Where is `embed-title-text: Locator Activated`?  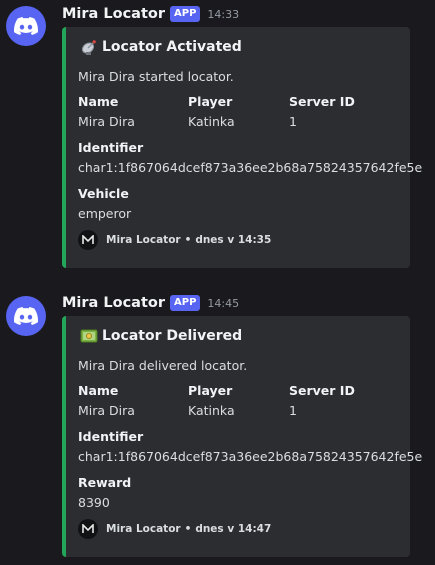
embed-title-text: Locator Activated is located at coordinates (172, 47).